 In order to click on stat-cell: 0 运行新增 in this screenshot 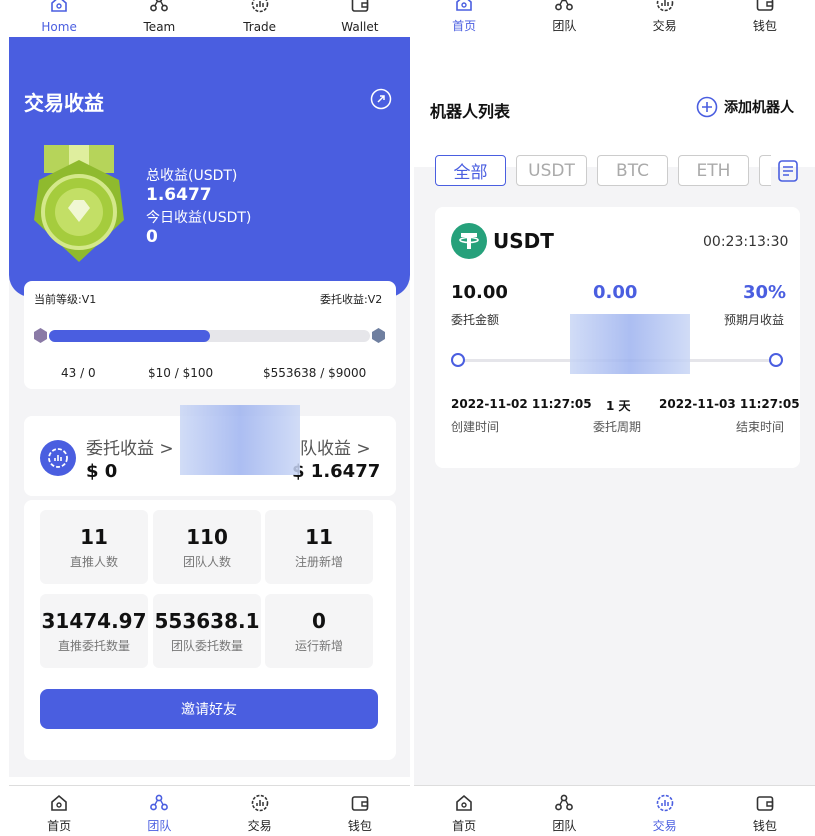, I will do `click(319, 631)`.